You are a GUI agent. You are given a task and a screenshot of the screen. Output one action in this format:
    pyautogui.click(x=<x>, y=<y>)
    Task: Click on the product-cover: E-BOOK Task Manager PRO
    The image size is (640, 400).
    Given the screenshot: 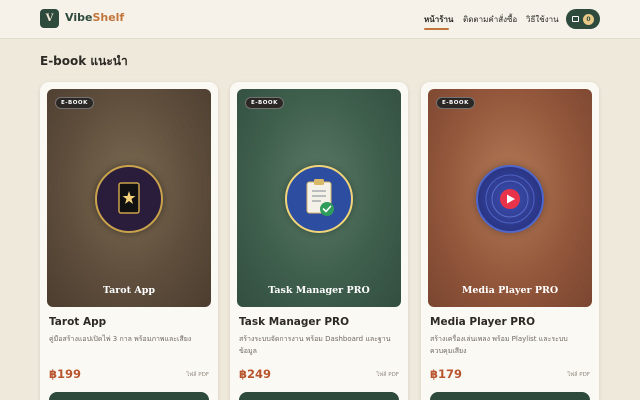 What is the action you would take?
    pyautogui.click(x=319, y=198)
    